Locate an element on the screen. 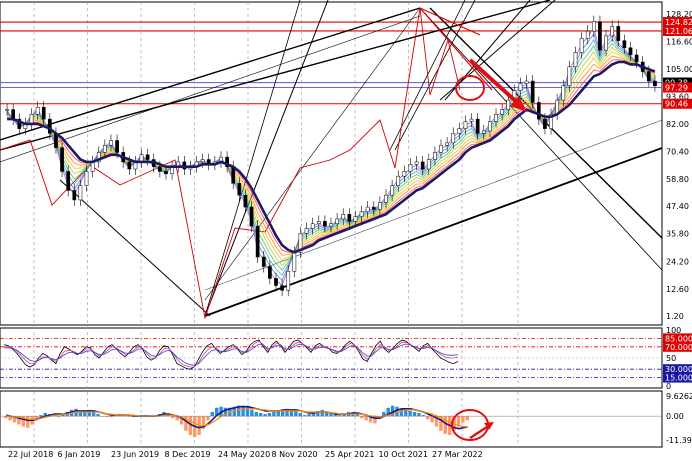  date-label: 10 Oct 2021 is located at coordinates (403, 454).